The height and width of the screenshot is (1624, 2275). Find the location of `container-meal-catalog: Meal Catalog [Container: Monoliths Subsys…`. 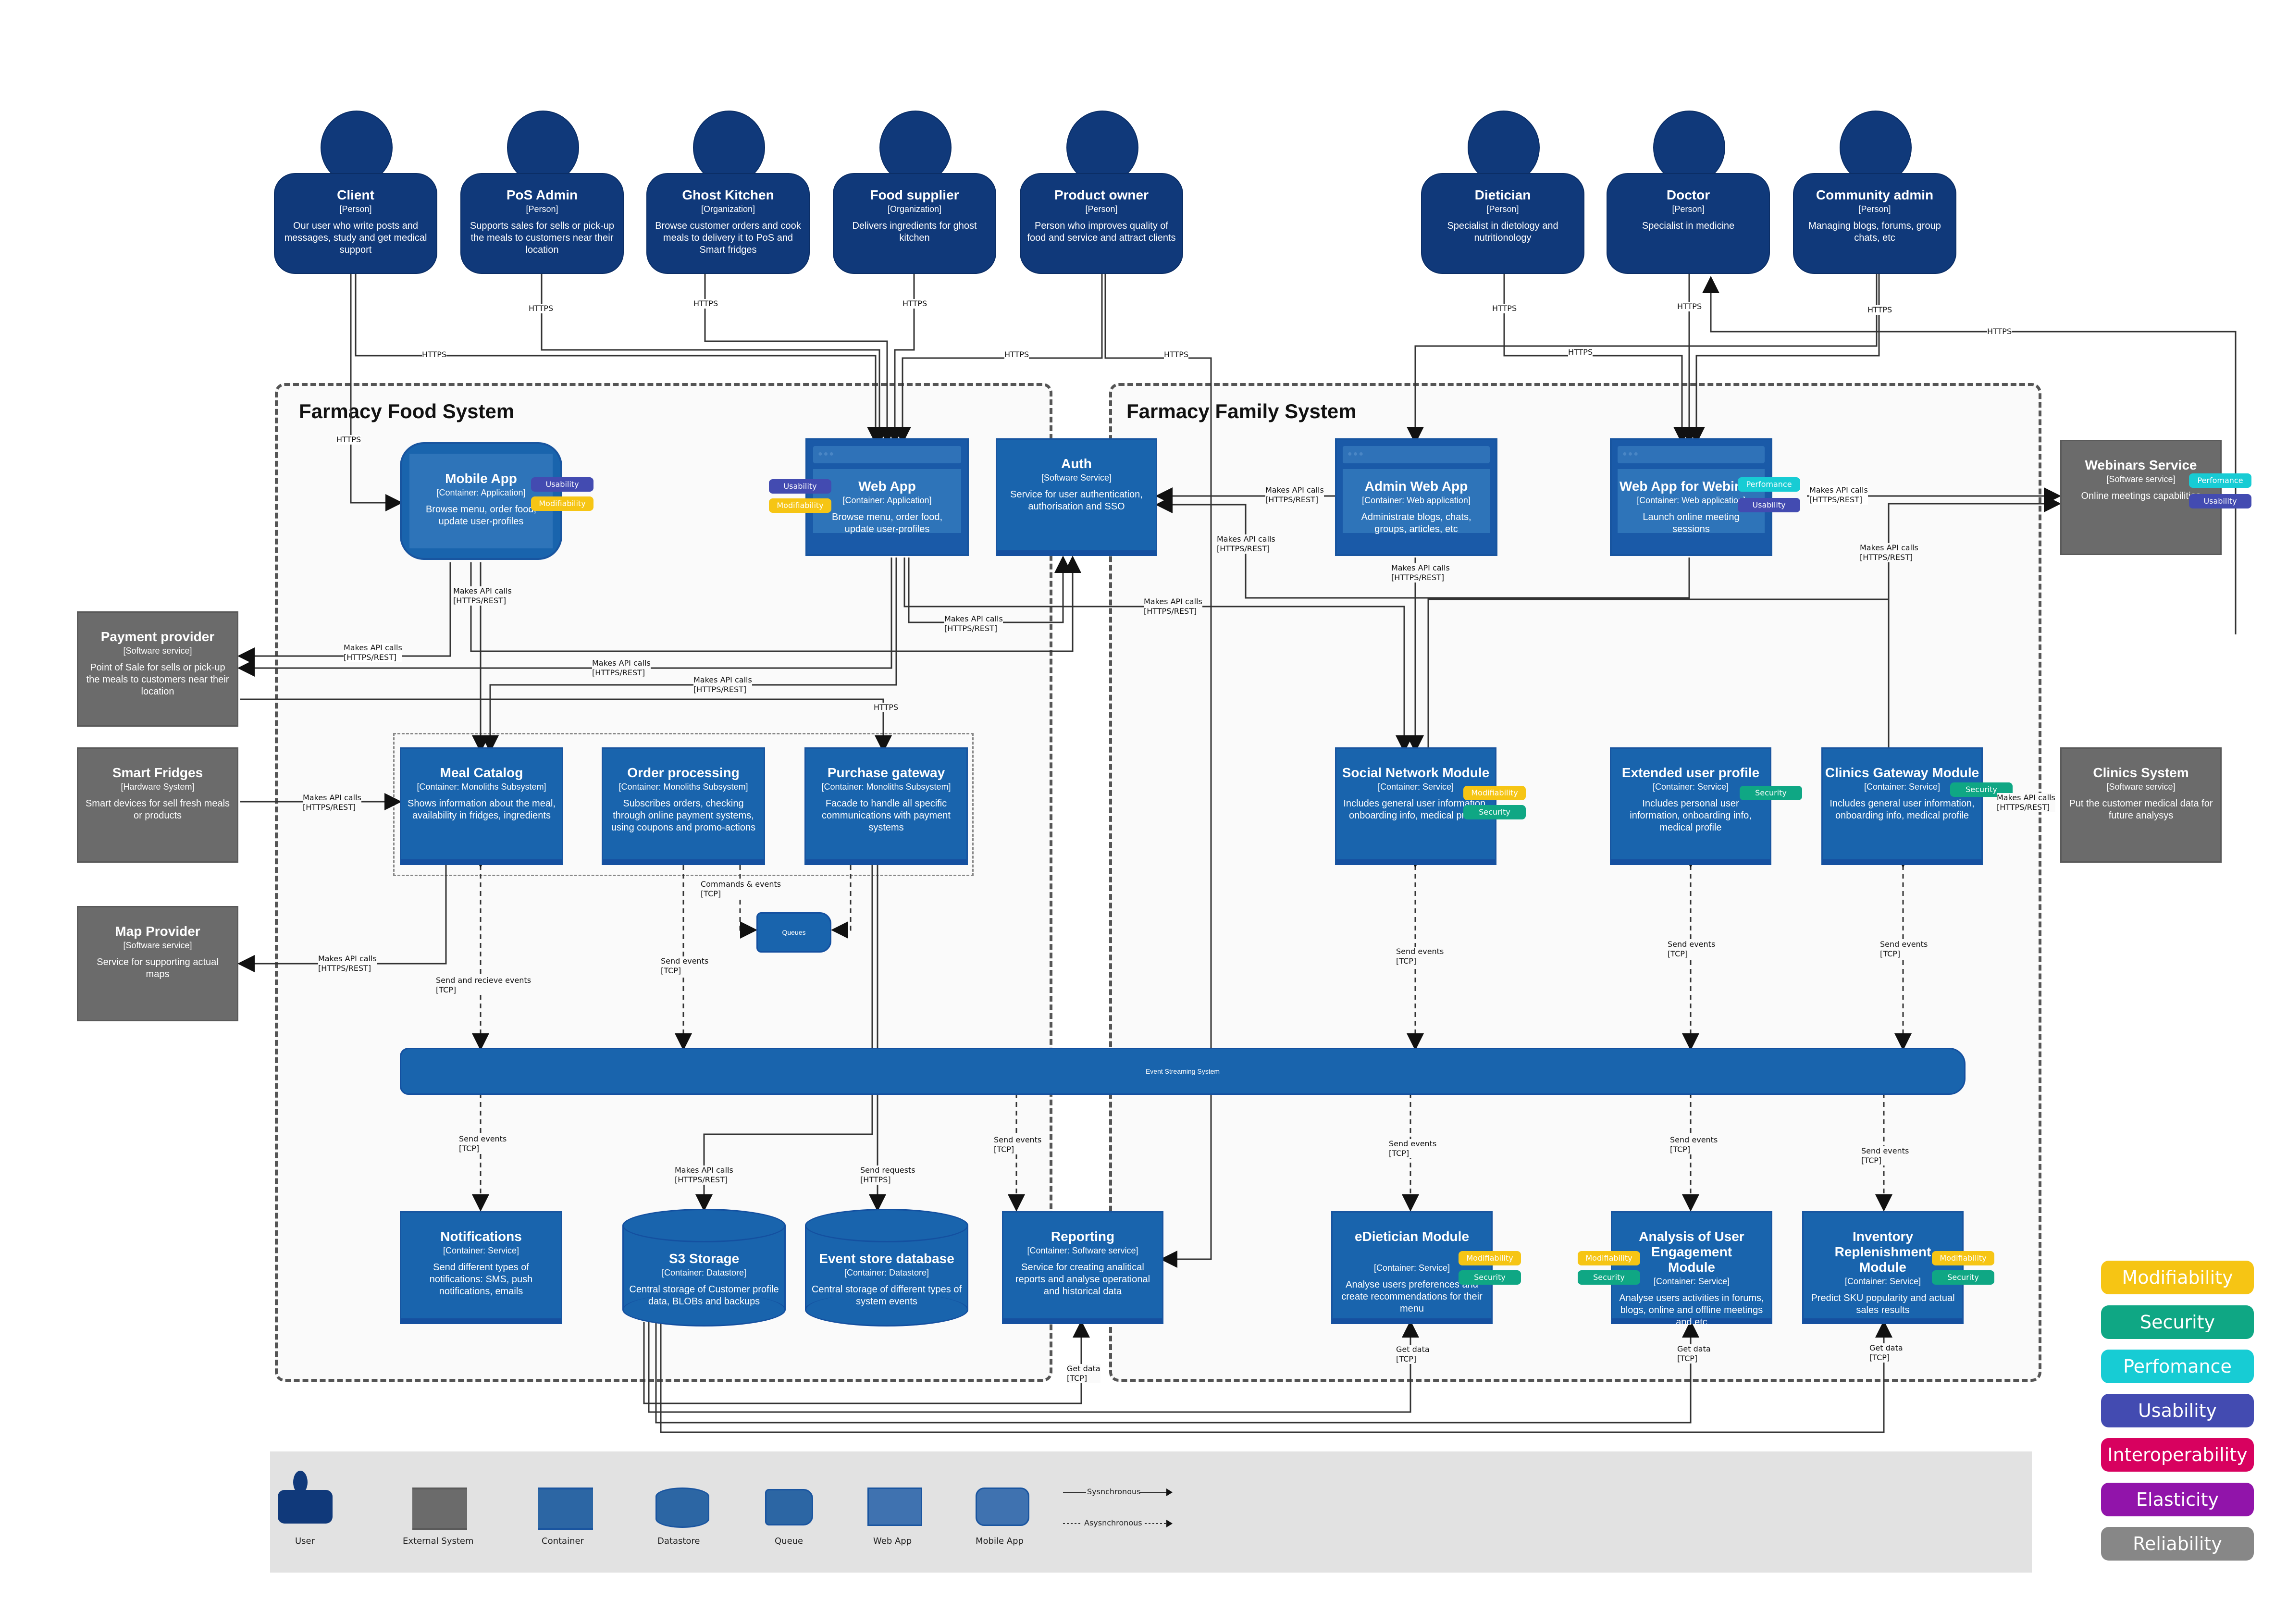

container-meal-catalog: Meal Catalog [Container: Monoliths Subsys… is located at coordinates (481, 806).